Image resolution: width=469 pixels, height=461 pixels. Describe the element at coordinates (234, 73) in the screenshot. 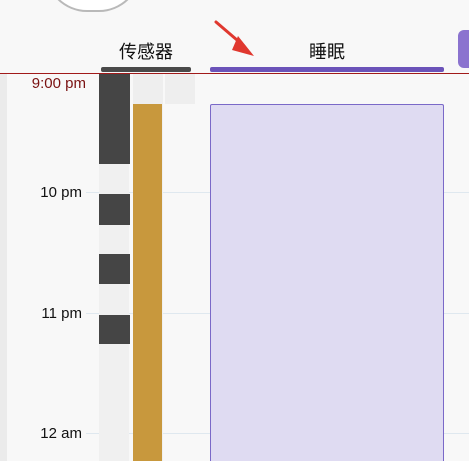

I see `current-time-line` at that location.